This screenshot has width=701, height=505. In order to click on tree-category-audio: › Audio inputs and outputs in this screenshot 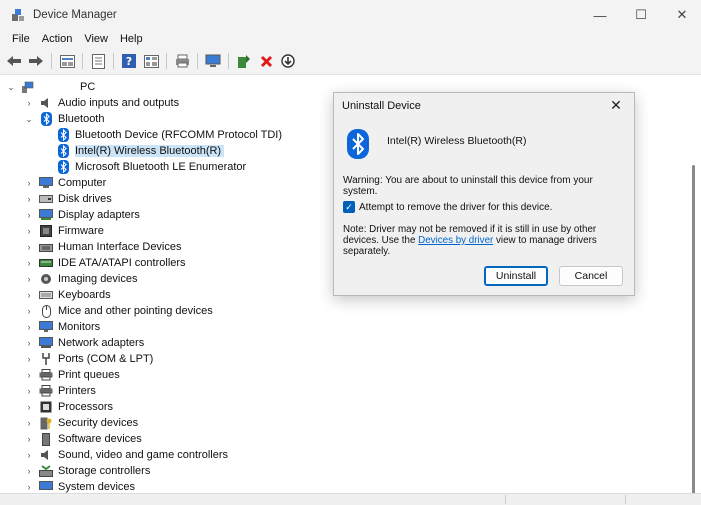, I will do `click(102, 103)`.